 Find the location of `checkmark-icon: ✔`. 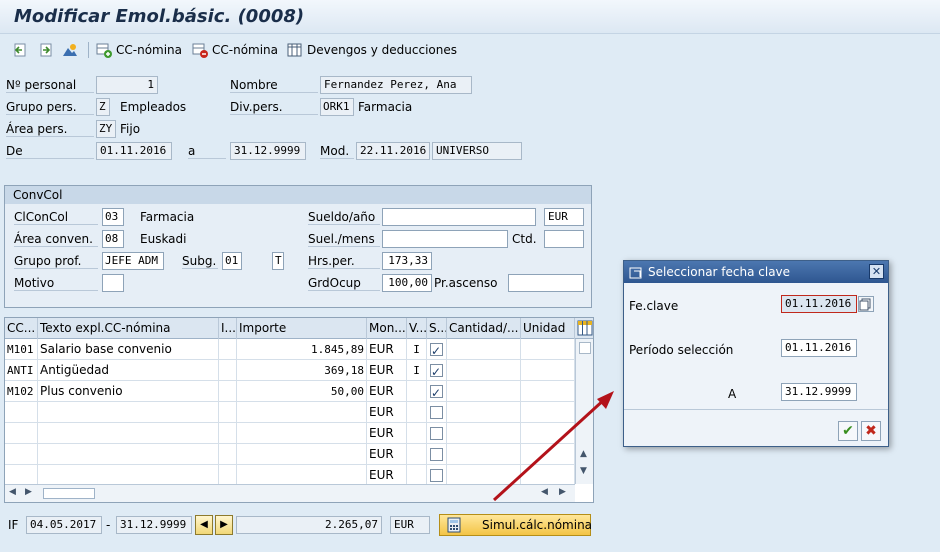

checkmark-icon: ✔ is located at coordinates (848, 431).